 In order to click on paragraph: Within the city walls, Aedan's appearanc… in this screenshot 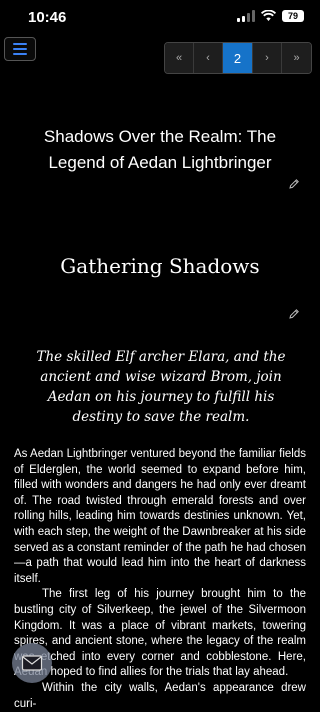, I will do `click(160, 695)`.